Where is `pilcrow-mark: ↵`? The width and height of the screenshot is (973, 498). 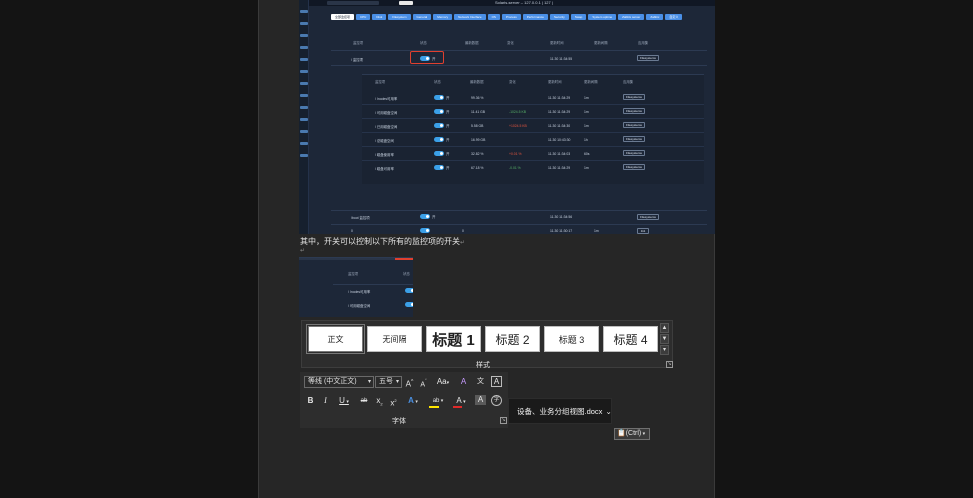 pilcrow-mark: ↵ is located at coordinates (463, 243).